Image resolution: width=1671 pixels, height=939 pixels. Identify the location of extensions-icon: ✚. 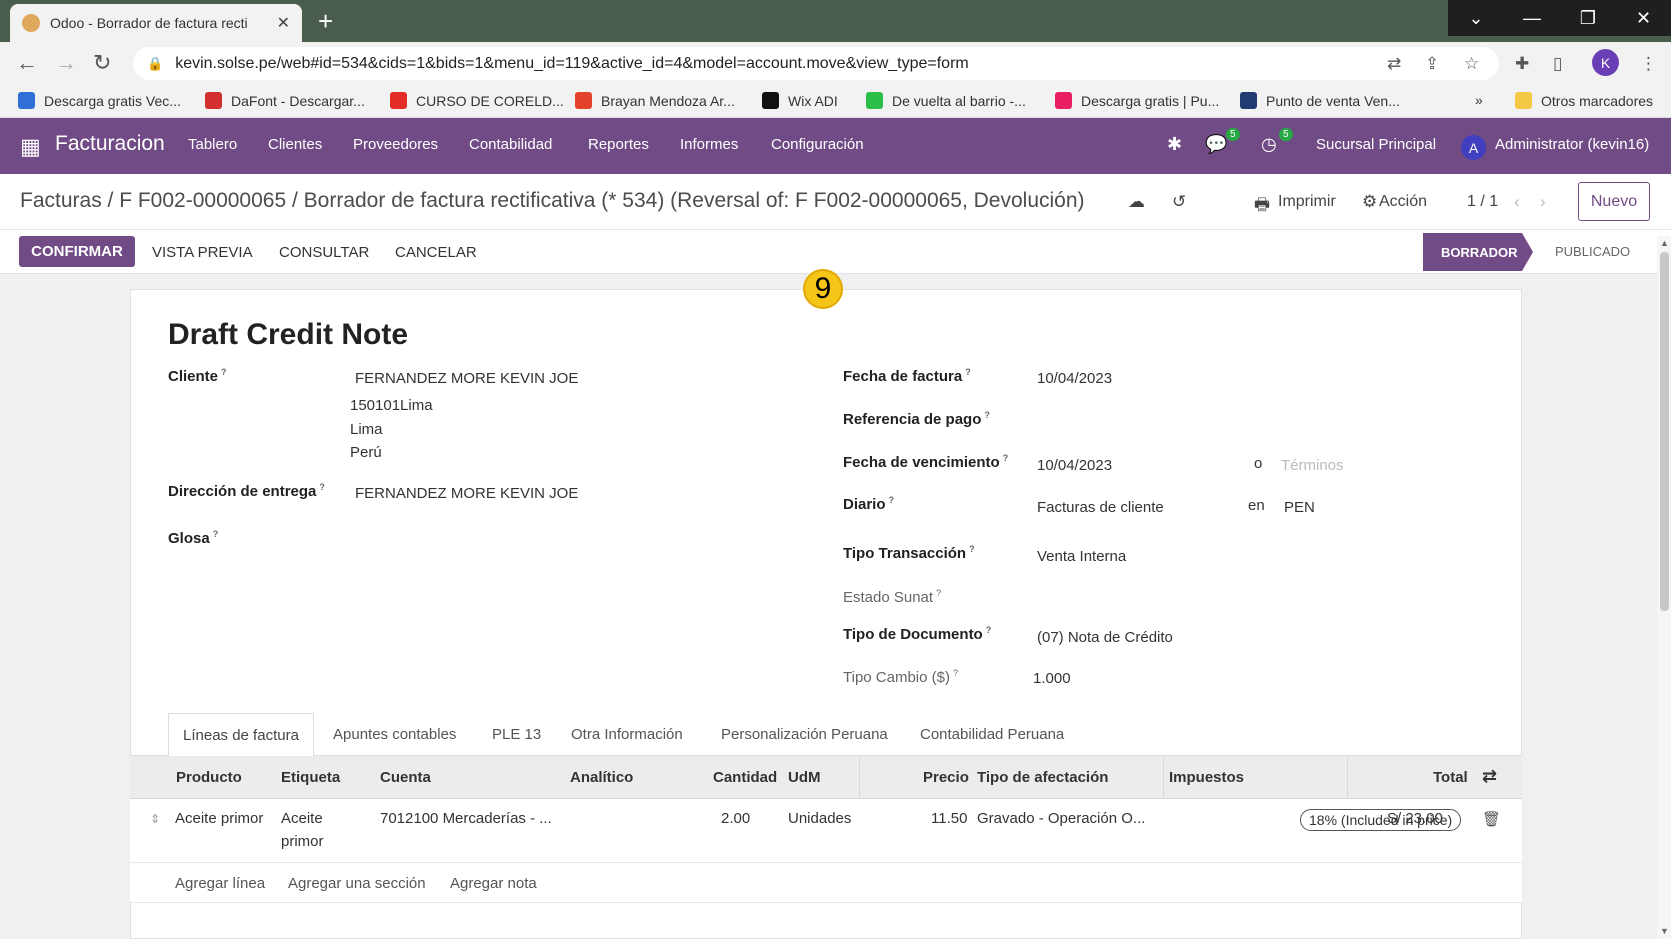
(1522, 64).